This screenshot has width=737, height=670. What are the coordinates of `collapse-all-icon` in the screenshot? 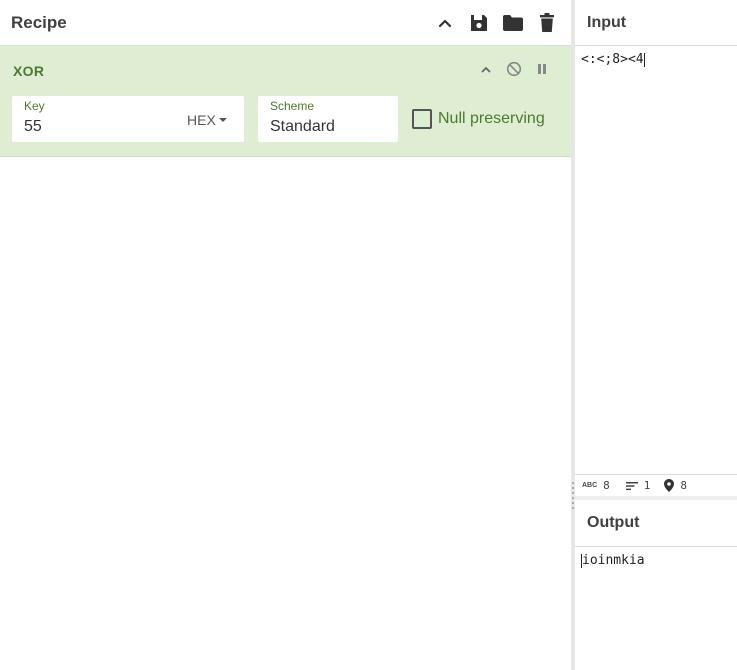 It's located at (445, 23).